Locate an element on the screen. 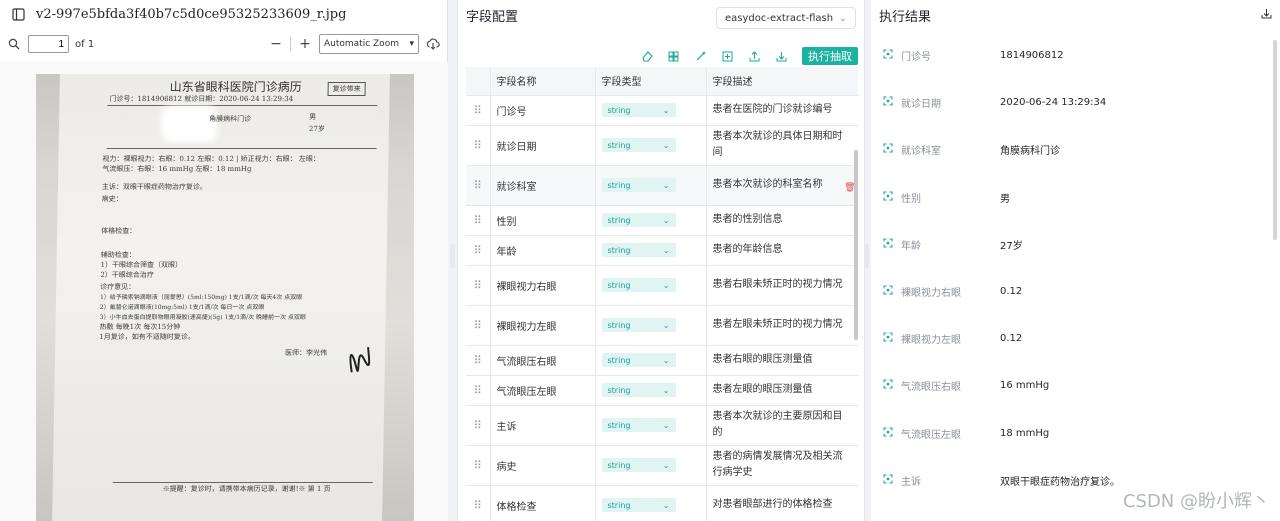 Image resolution: width=1280 pixels, height=521 pixels. field-desc-cell: 患者左眼的眼压测量值 is located at coordinates (782, 390).